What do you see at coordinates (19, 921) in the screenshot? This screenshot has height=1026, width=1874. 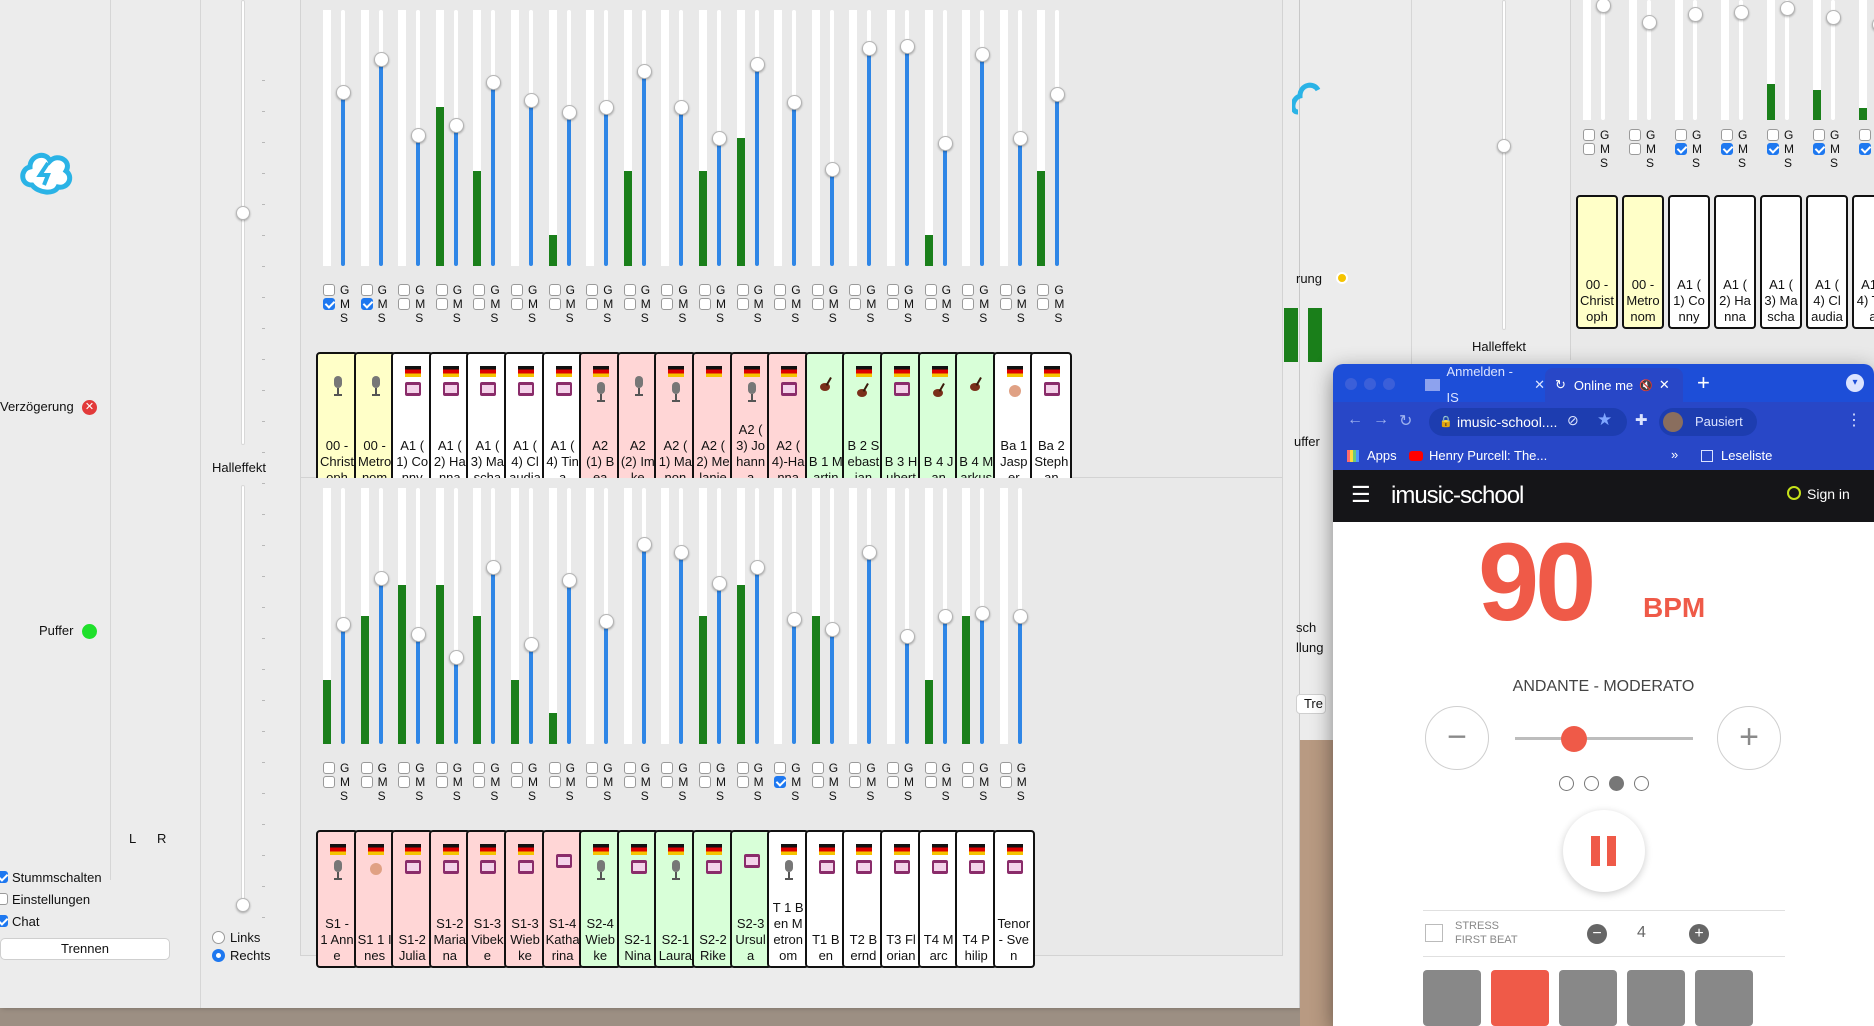 I see `chat-checkbox-row: Chat` at bounding box center [19, 921].